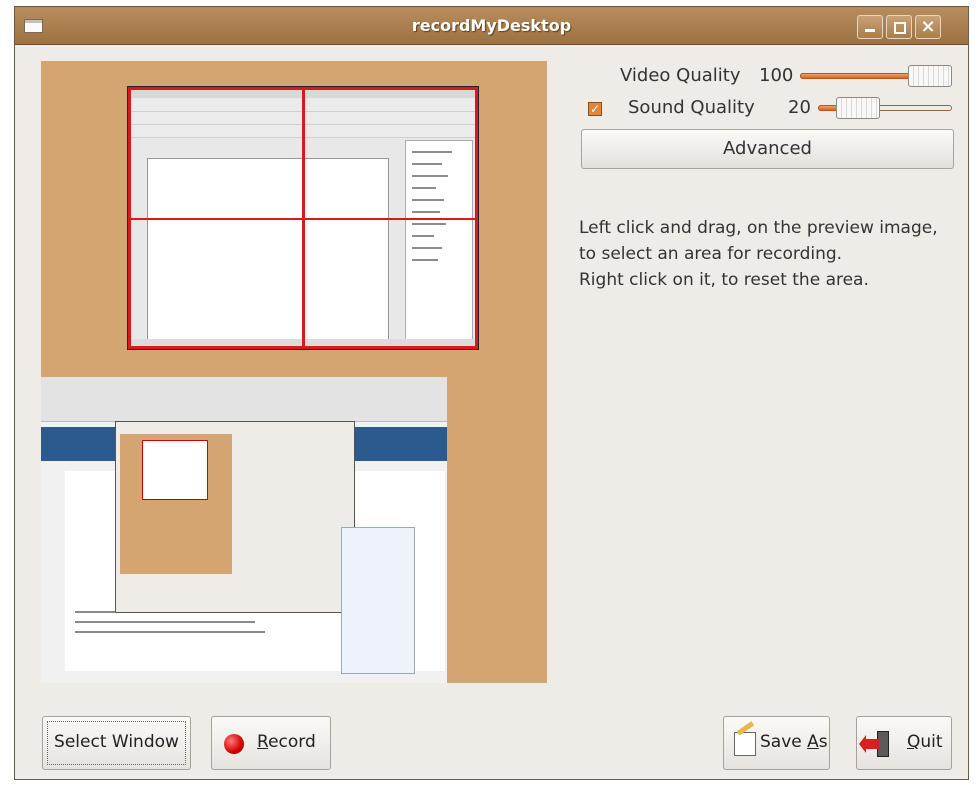 The height and width of the screenshot is (787, 979). What do you see at coordinates (925, 742) in the screenshot?
I see `quit-label: Quit` at bounding box center [925, 742].